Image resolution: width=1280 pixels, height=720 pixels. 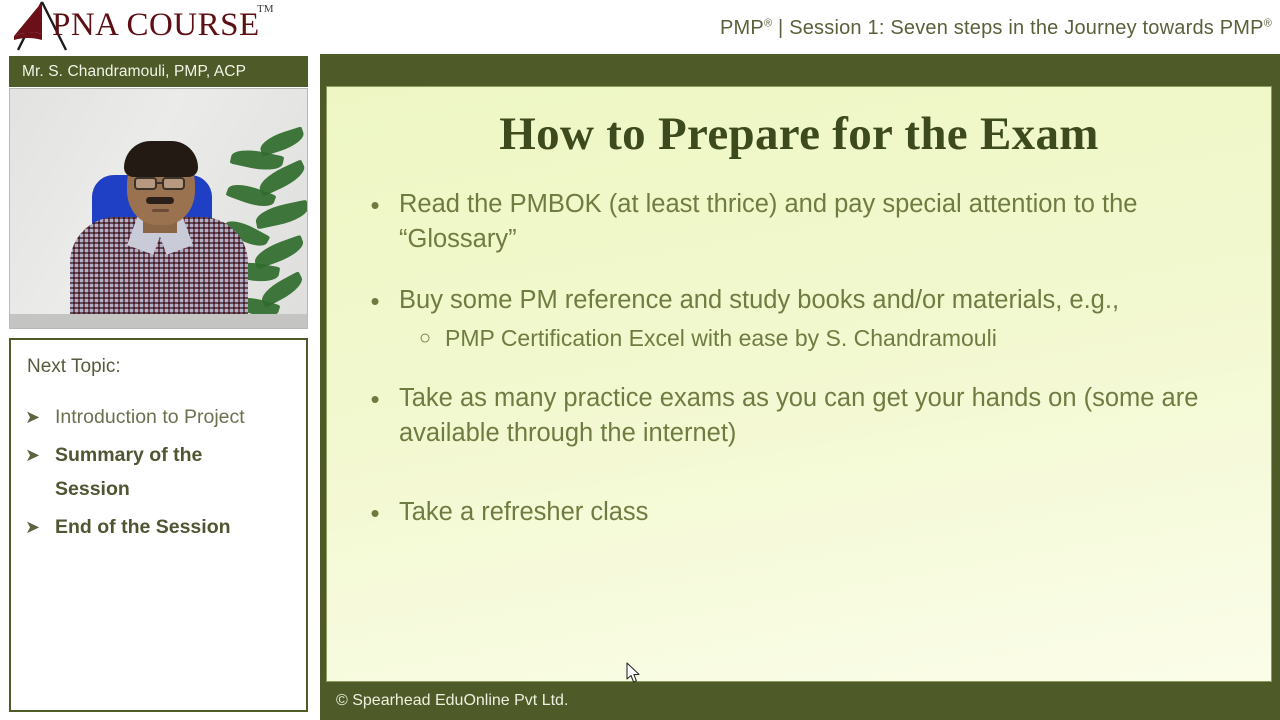 I want to click on next-topic-item-label: Introduction to Project, so click(x=150, y=417).